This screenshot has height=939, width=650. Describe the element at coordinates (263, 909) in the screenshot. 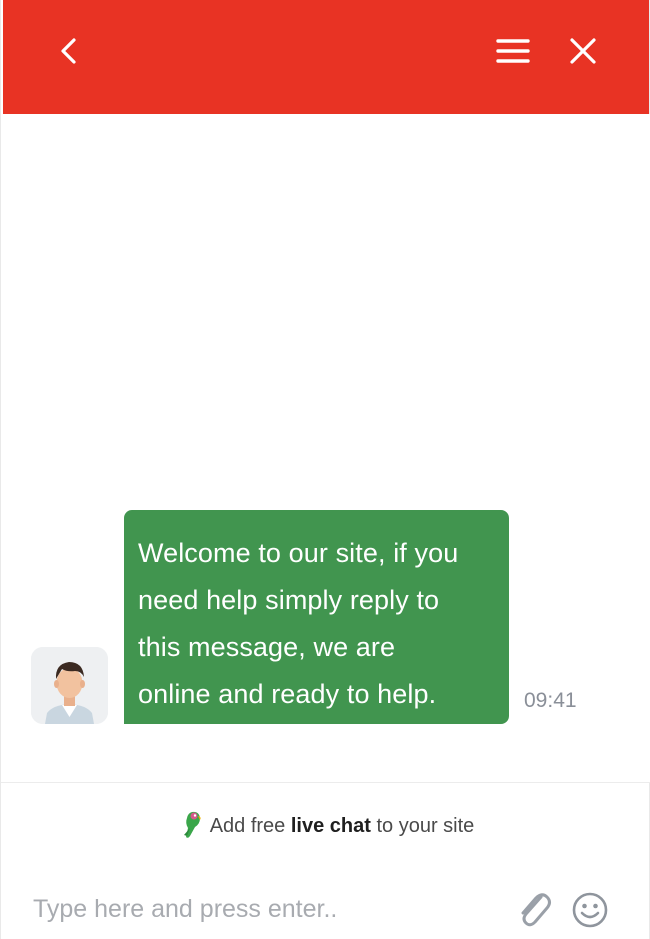

I see `message-input` at that location.